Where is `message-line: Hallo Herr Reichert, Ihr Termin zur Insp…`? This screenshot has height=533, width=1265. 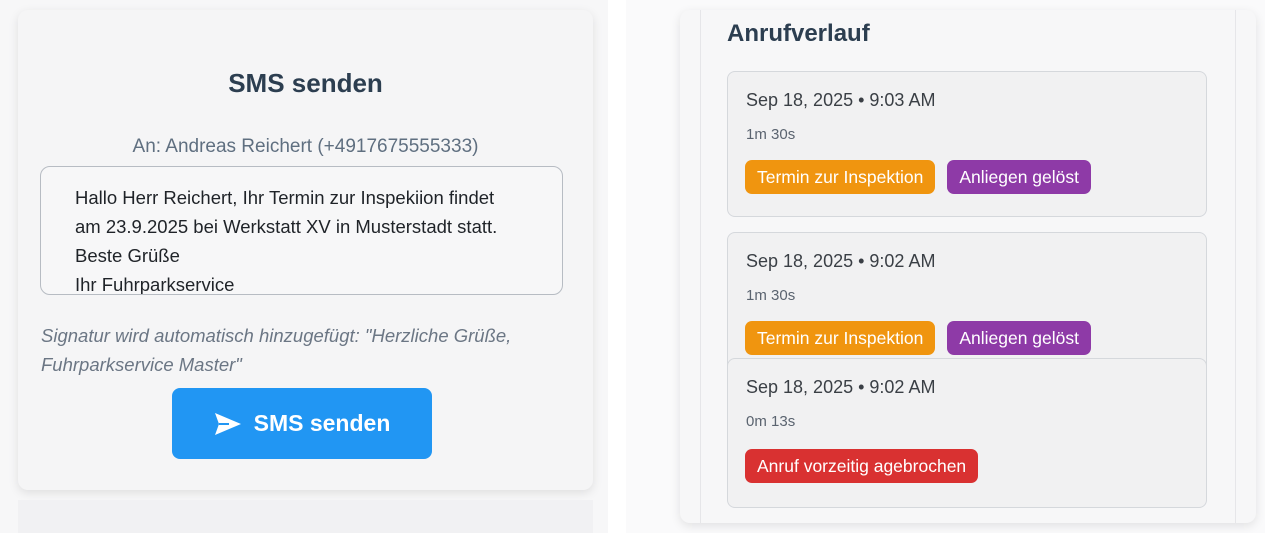 message-line: Hallo Herr Reichert, Ihr Termin zur Insp… is located at coordinates (285, 197).